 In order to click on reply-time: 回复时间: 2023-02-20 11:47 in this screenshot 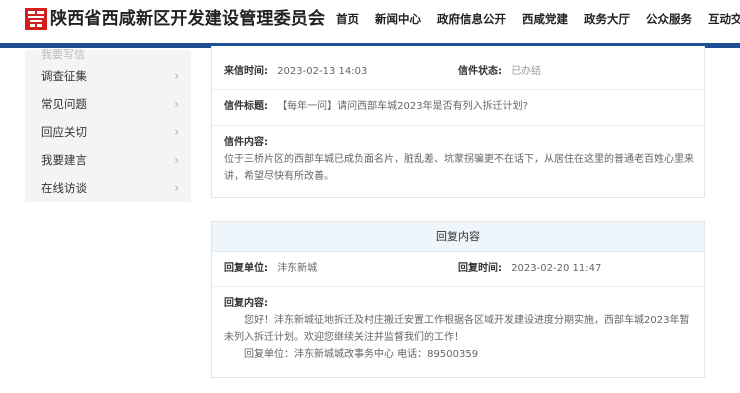, I will do `click(529, 269)`.